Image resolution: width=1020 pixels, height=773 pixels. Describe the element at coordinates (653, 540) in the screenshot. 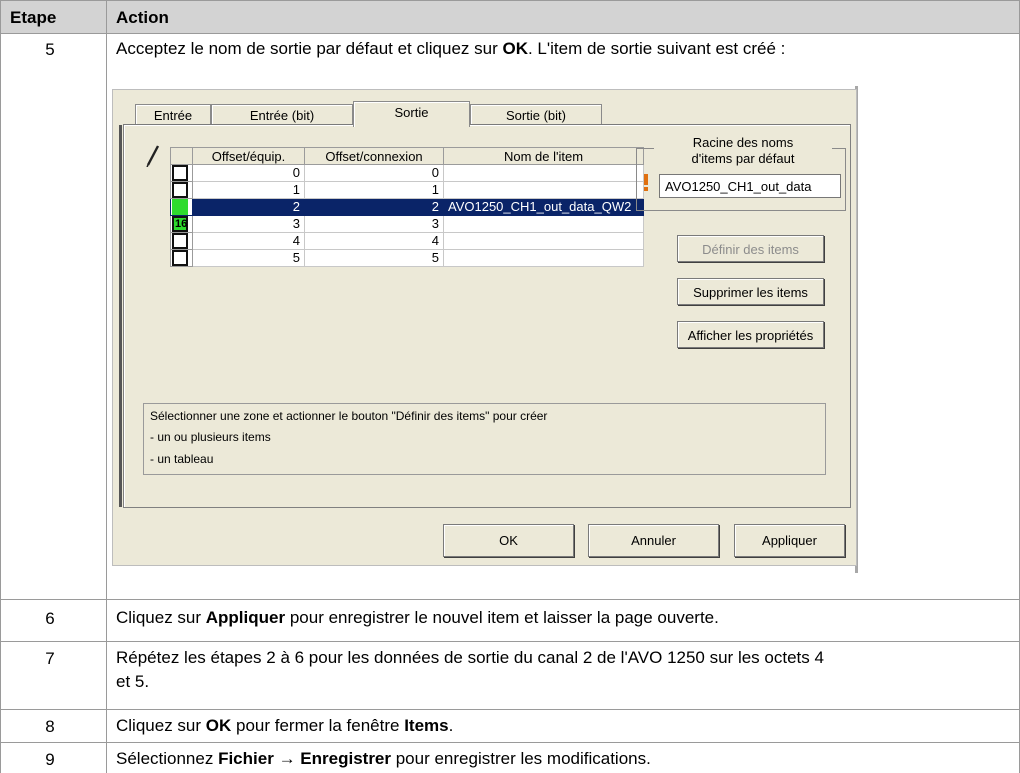

I see `cancel-button: Annuler` at that location.